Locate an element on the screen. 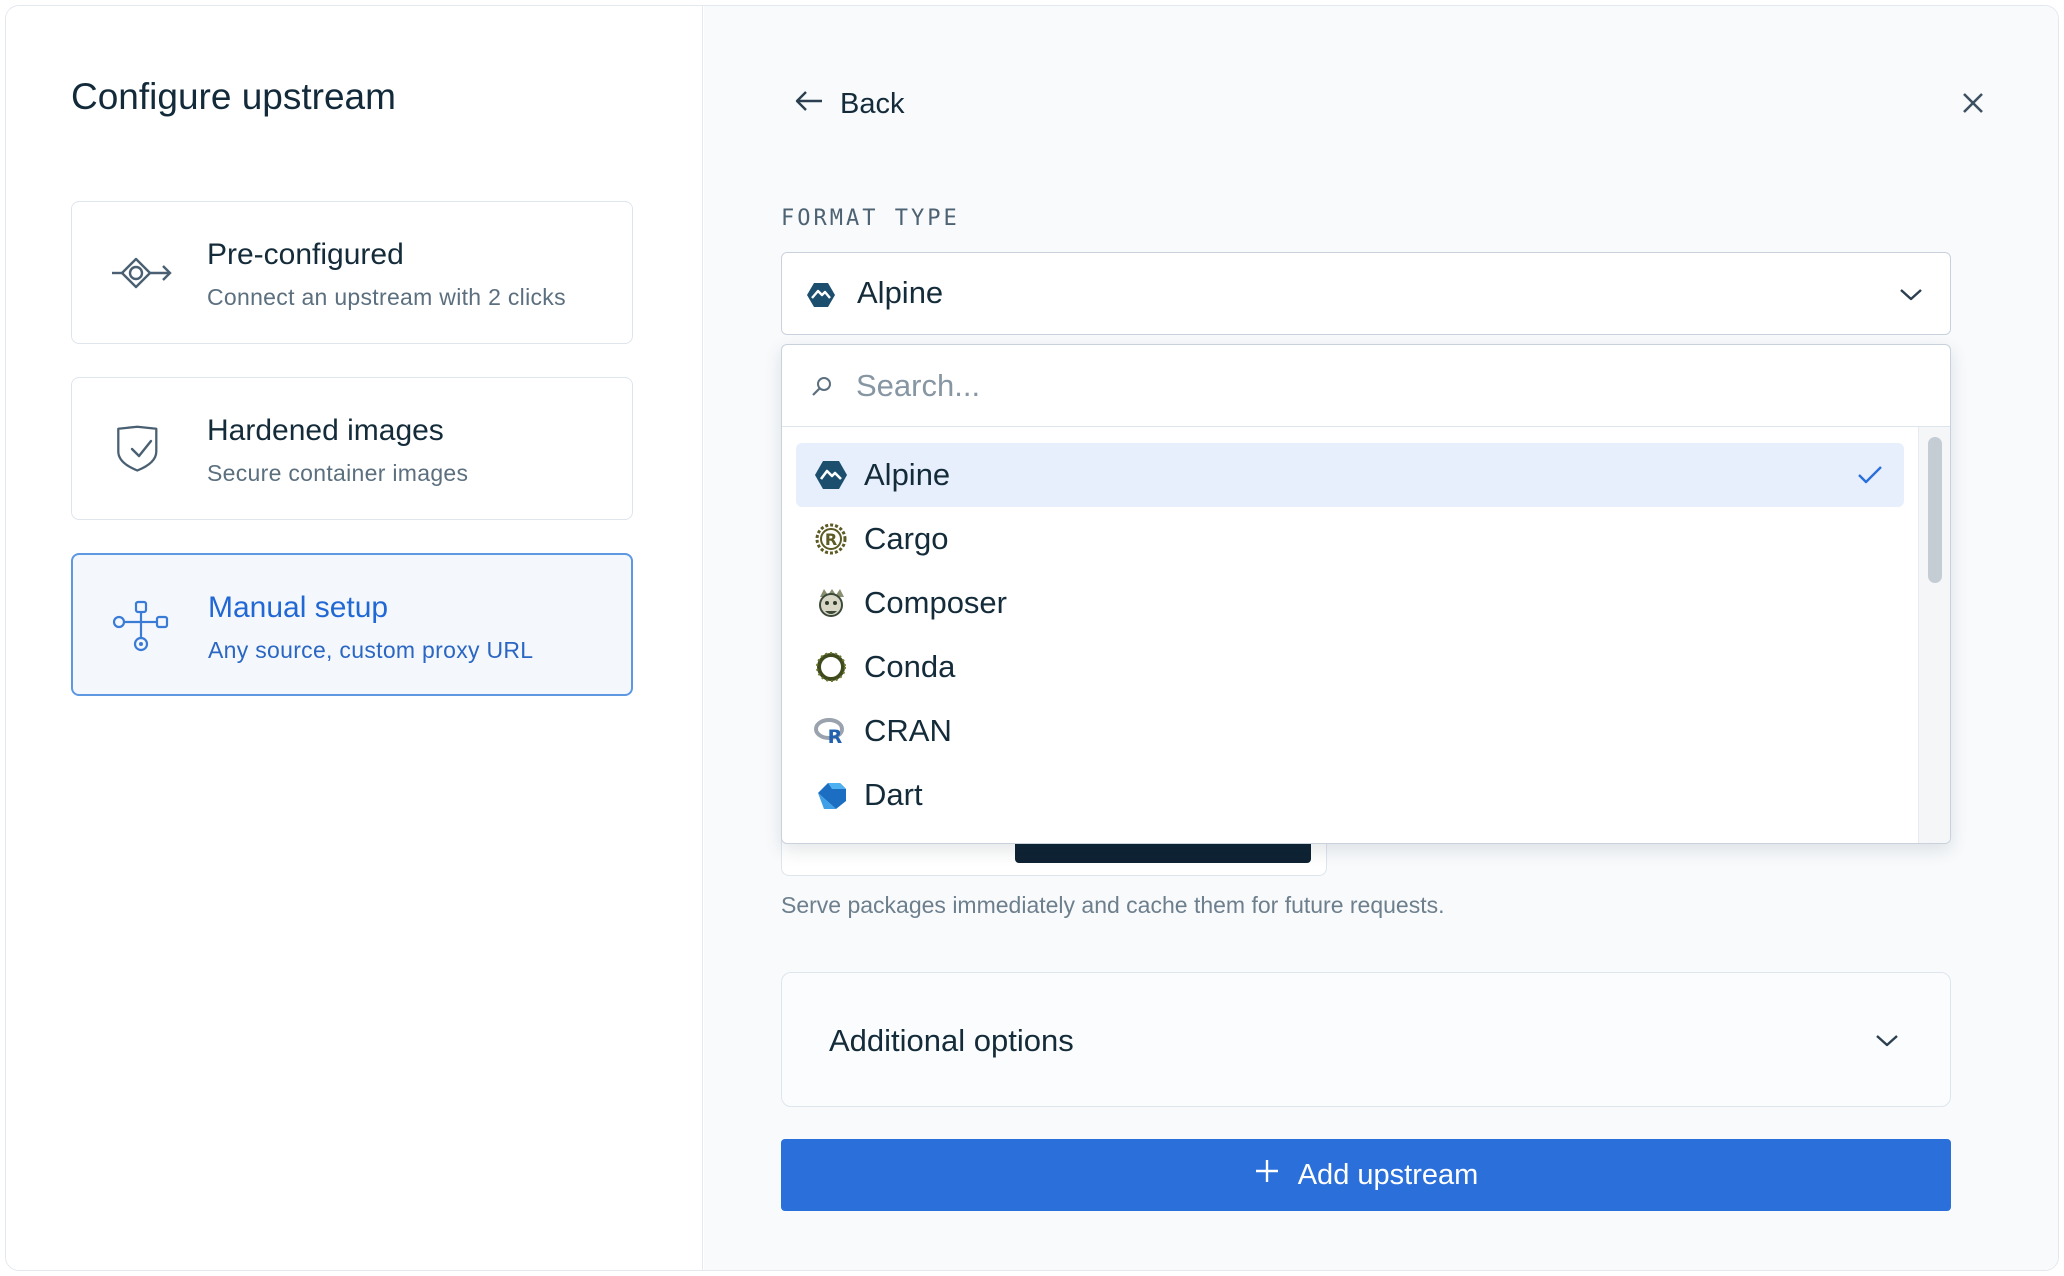 Image resolution: width=2064 pixels, height=1276 pixels. cran-icon: R is located at coordinates (831, 731).